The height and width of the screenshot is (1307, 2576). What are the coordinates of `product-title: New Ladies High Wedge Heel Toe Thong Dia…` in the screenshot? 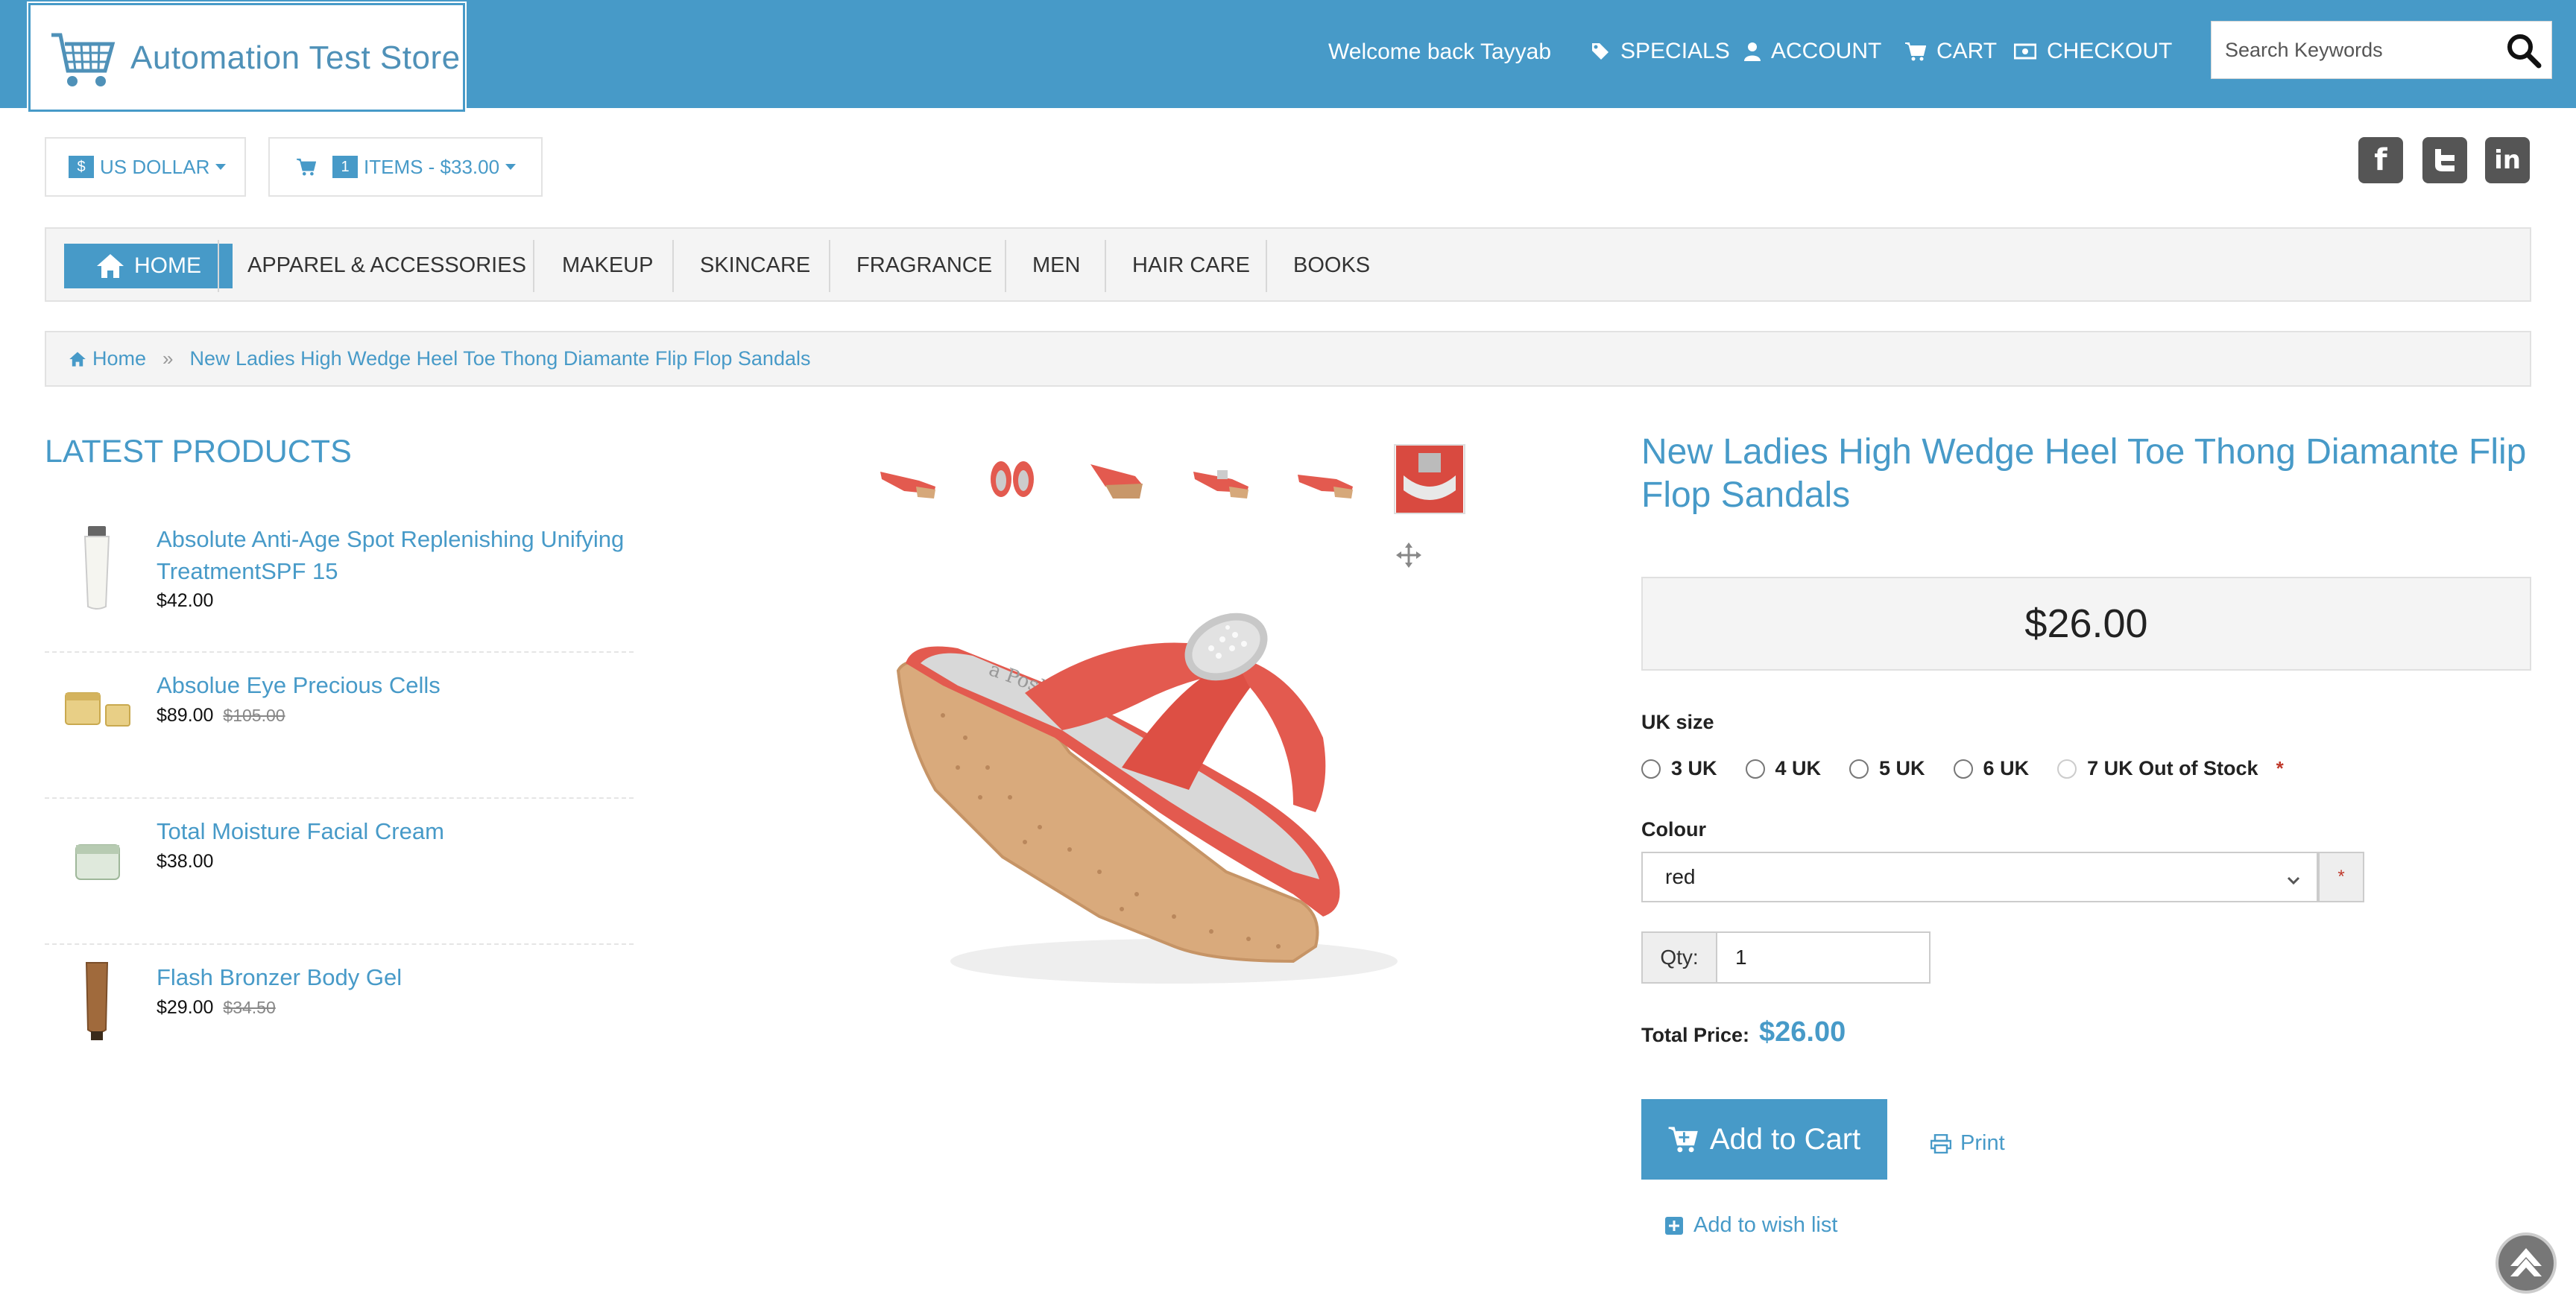 It's located at (2084, 473).